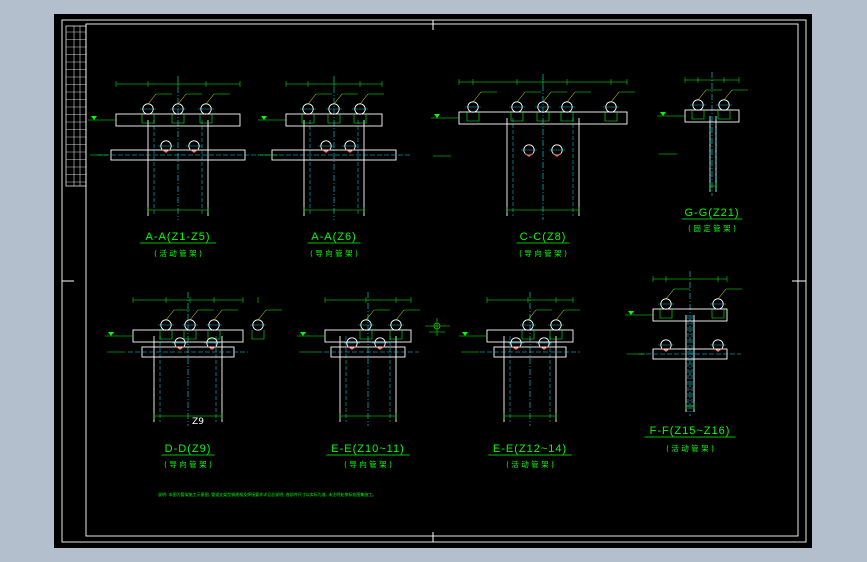  Describe the element at coordinates (712, 228) in the screenshot. I see `section-subtitle: ( 固 定 管 架 )` at that location.